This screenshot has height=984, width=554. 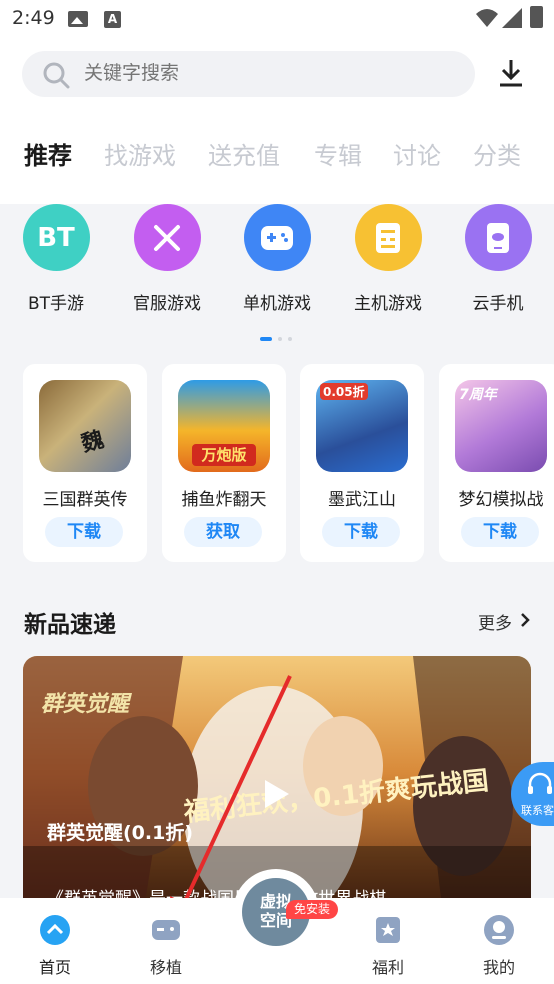 What do you see at coordinates (78, 19) in the screenshot?
I see `gallery-notification-icon` at bounding box center [78, 19].